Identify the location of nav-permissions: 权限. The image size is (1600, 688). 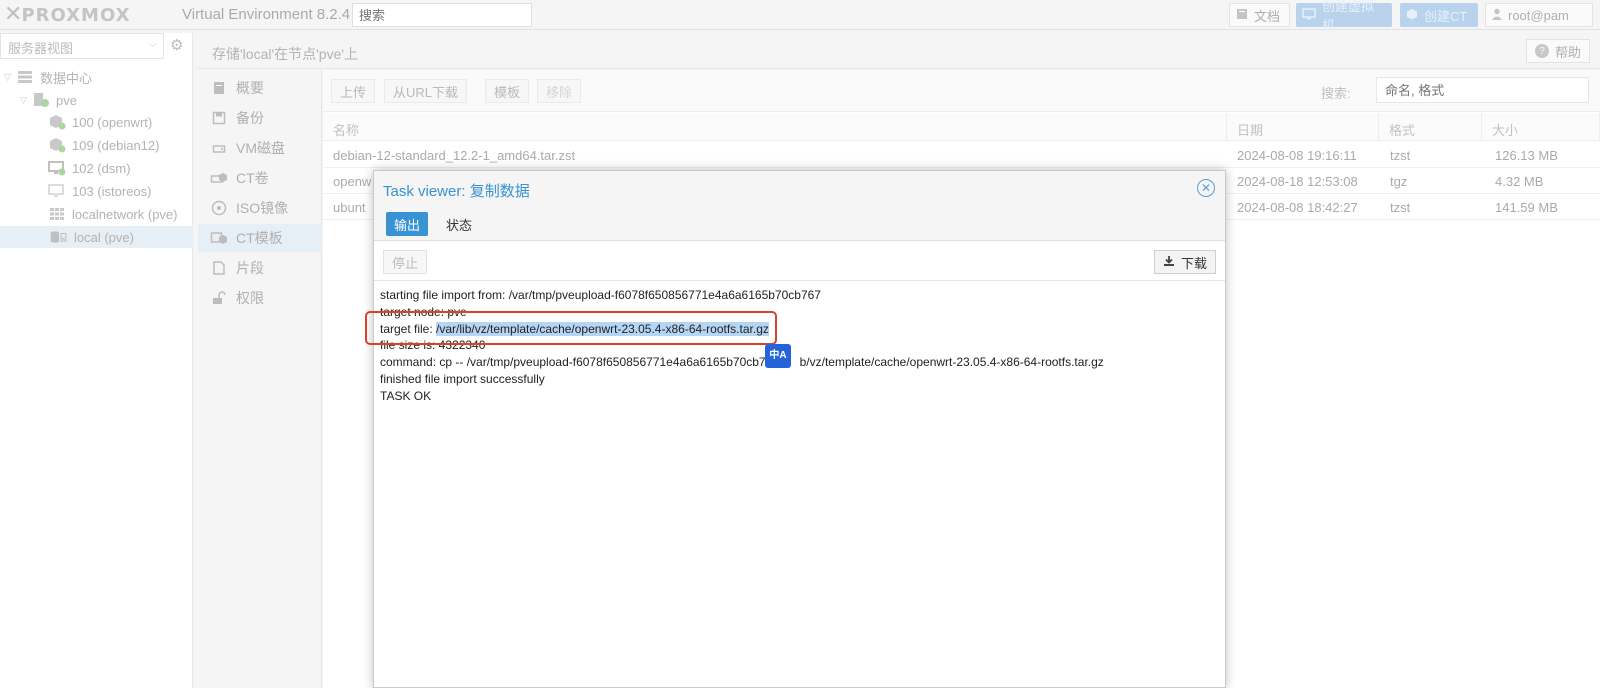
(260, 298).